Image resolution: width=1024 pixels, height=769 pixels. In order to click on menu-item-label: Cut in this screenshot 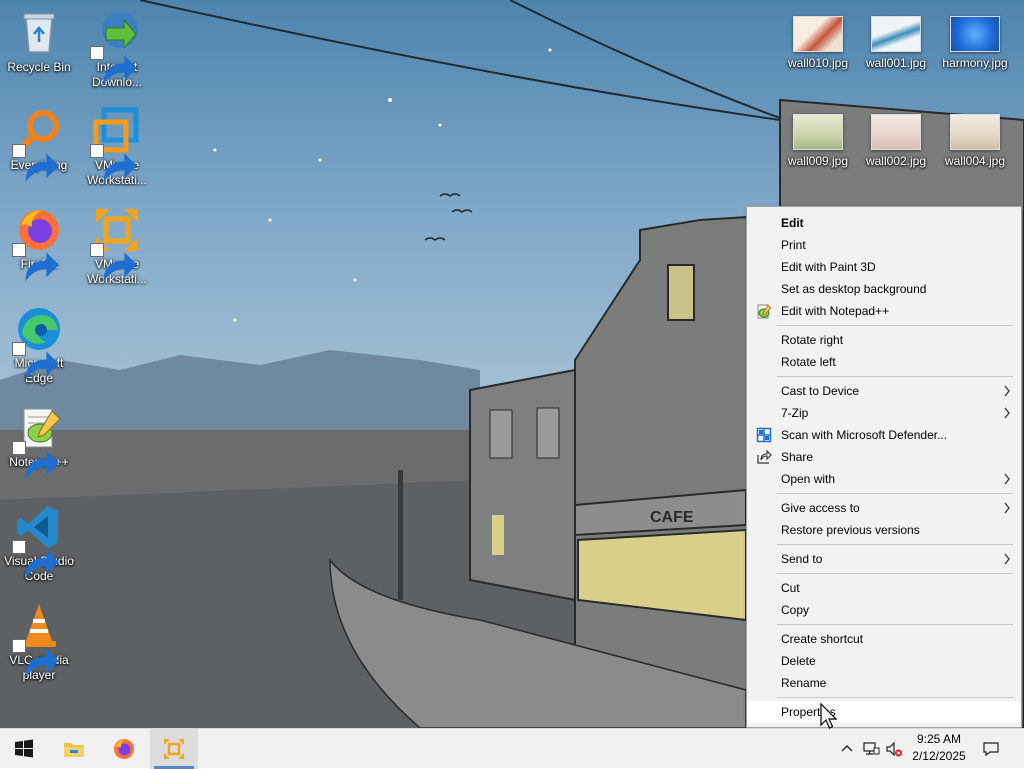, I will do `click(790, 588)`.